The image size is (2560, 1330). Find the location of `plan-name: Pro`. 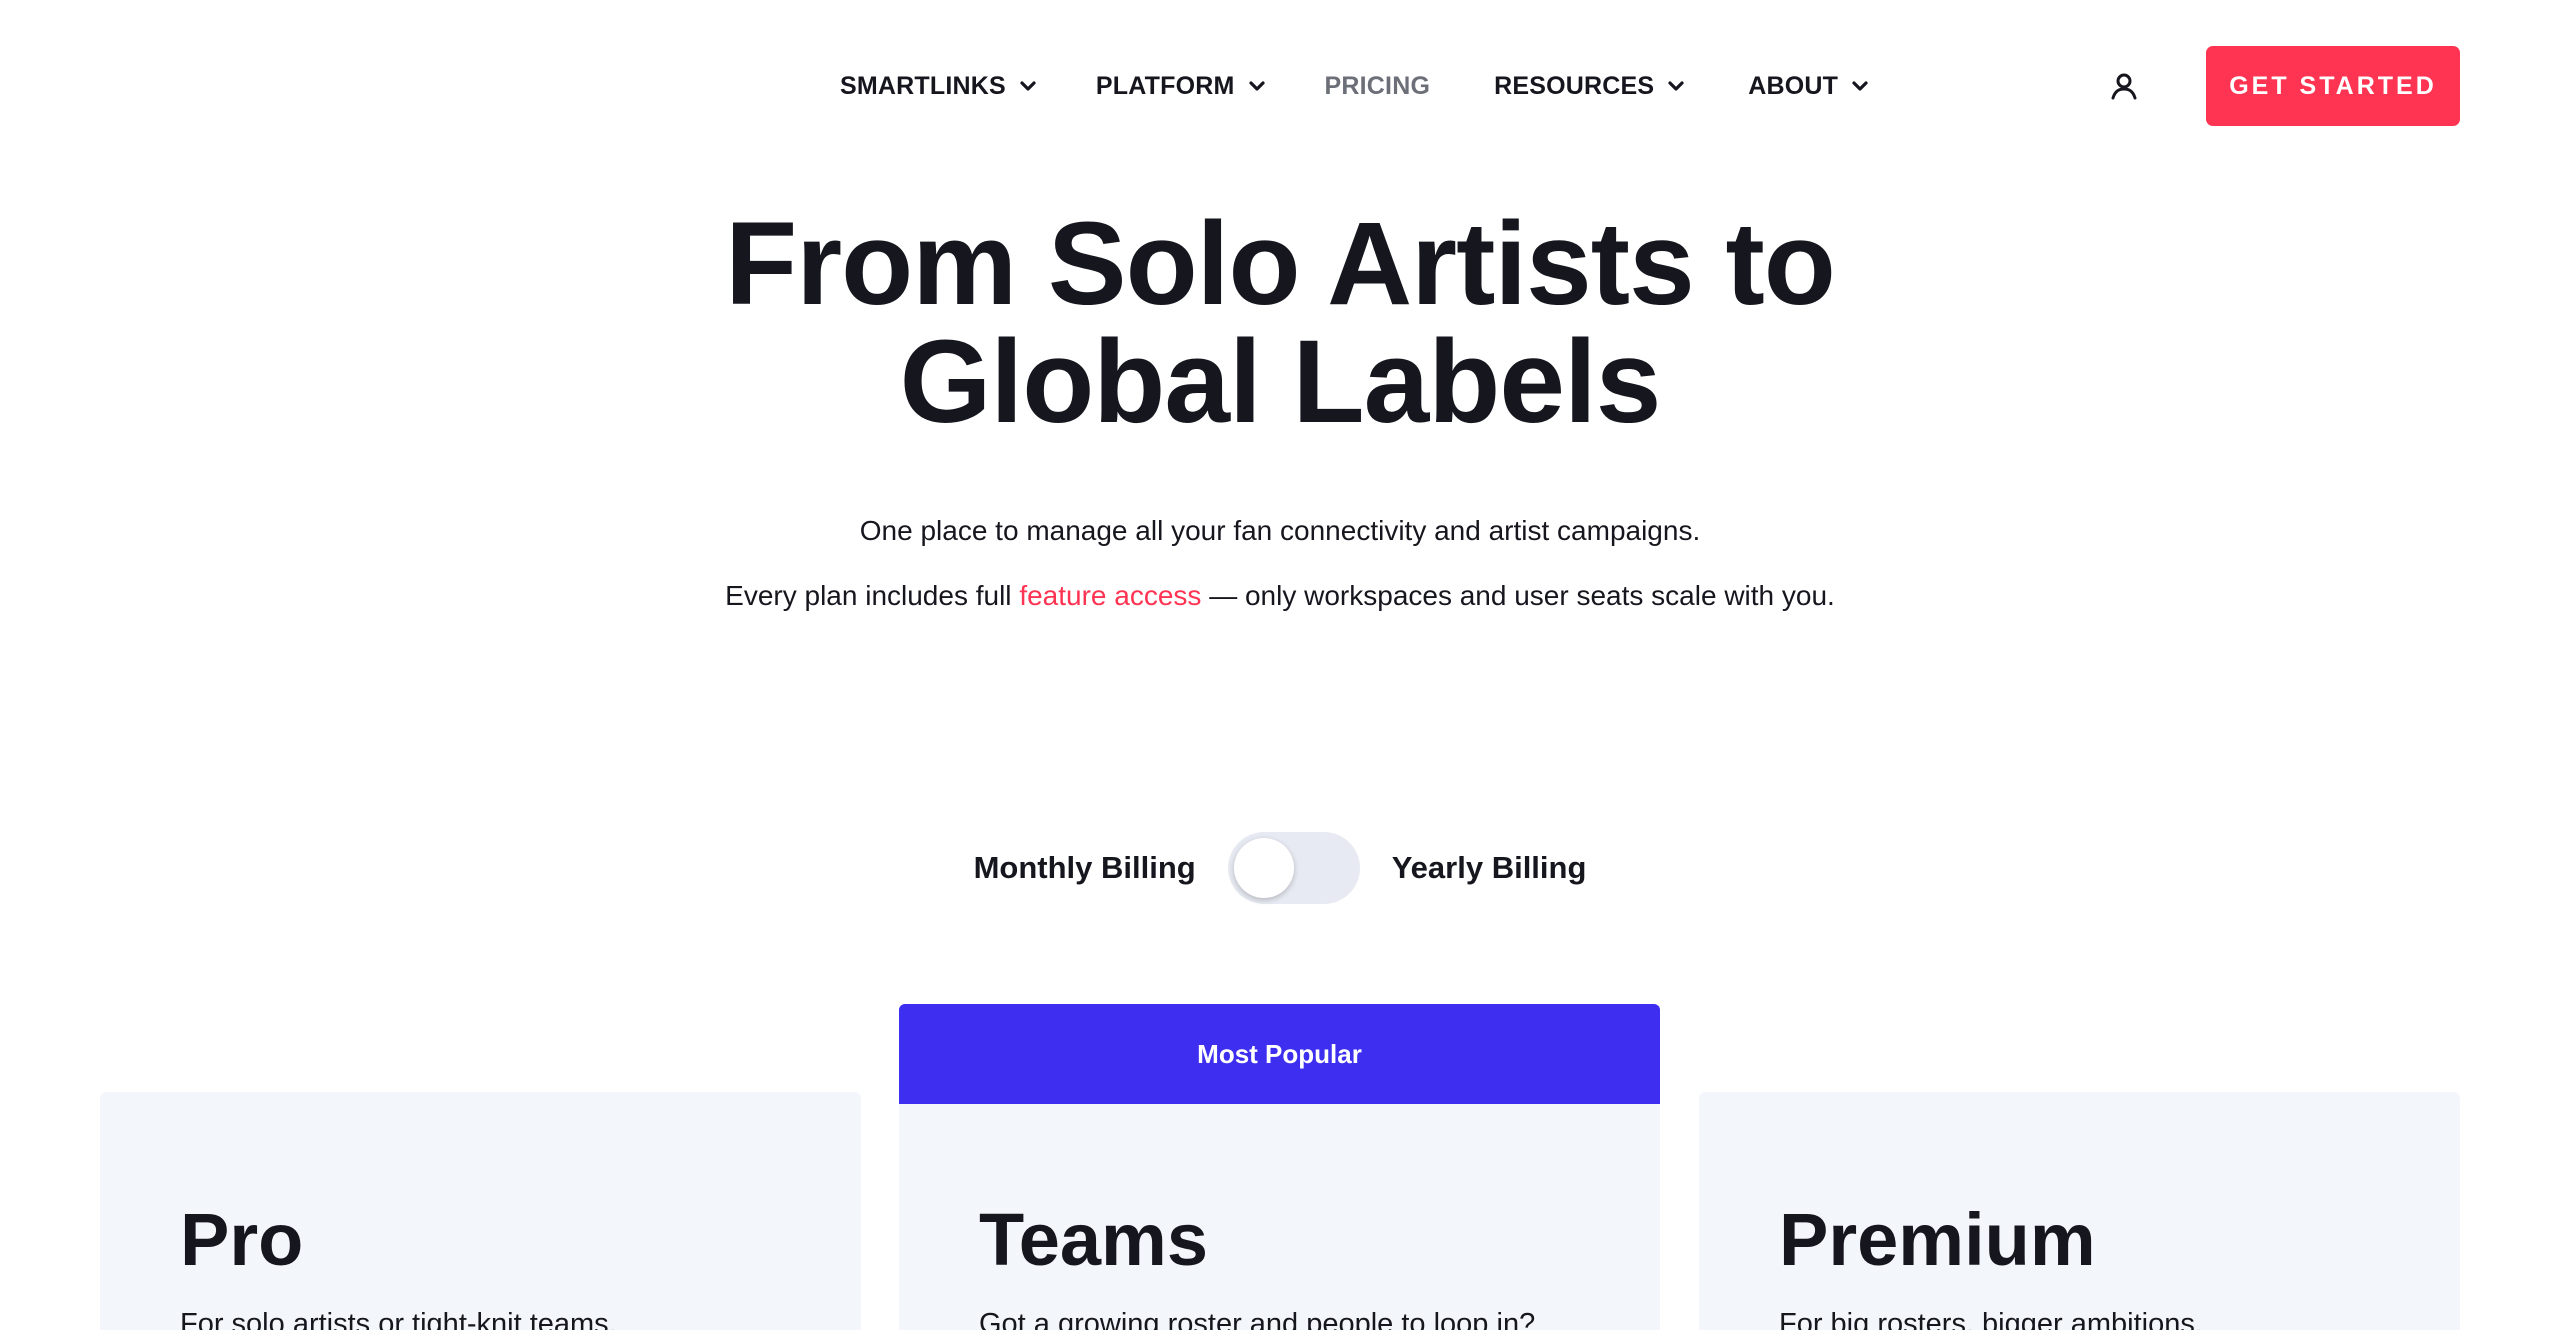

plan-name: Pro is located at coordinates (242, 1239).